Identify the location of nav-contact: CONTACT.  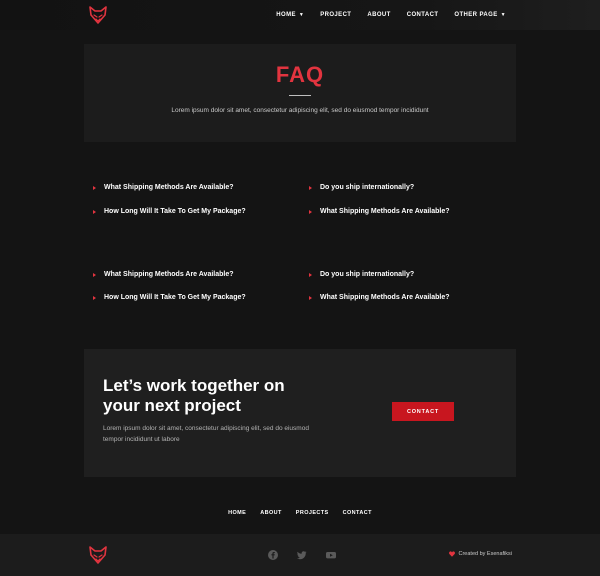
(423, 15).